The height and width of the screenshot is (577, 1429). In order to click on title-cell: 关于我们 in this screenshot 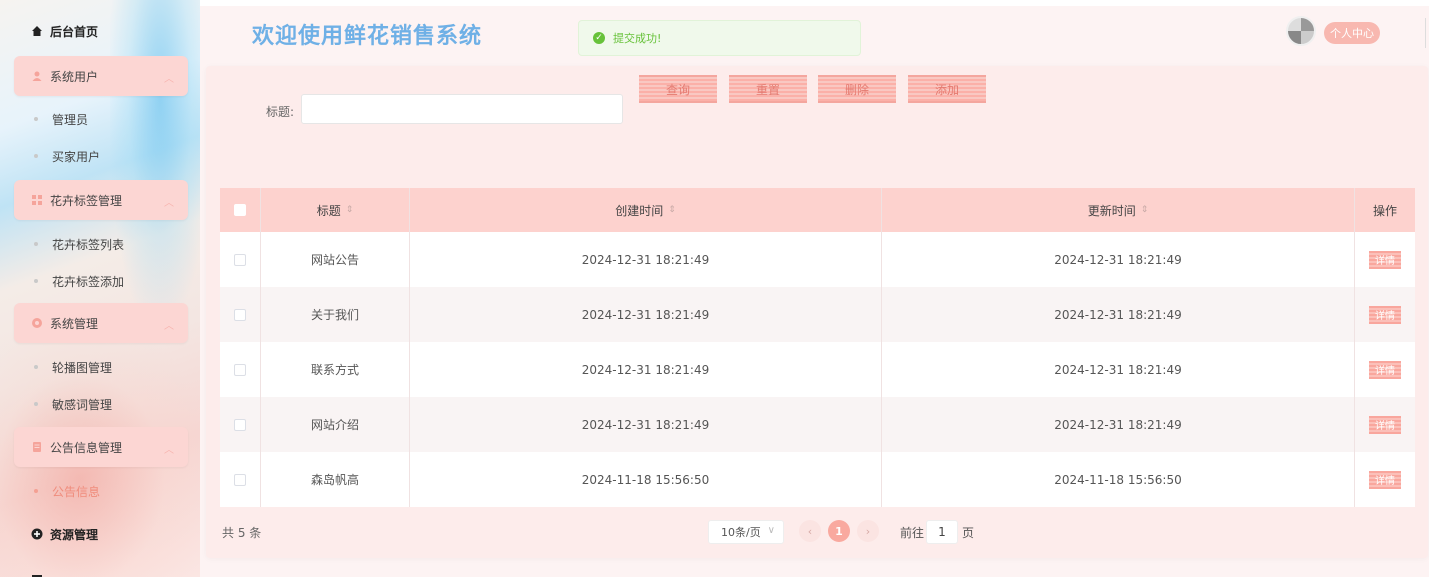, I will do `click(335, 314)`.